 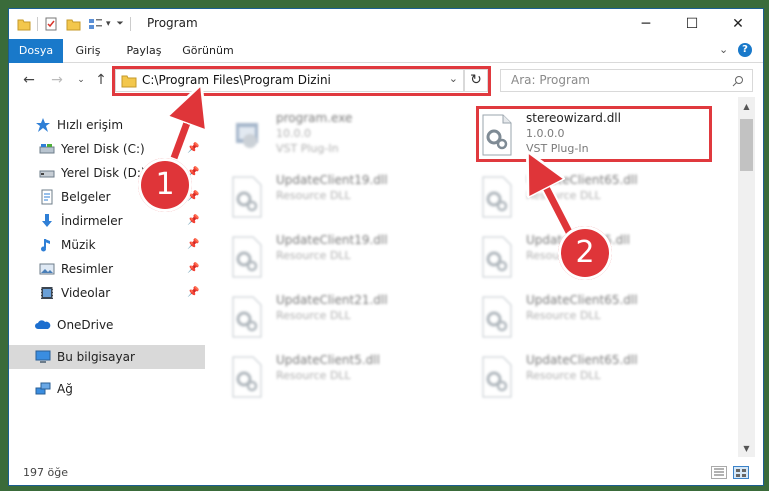 What do you see at coordinates (165, 185) in the screenshot?
I see `step-badge-1: 1` at bounding box center [165, 185].